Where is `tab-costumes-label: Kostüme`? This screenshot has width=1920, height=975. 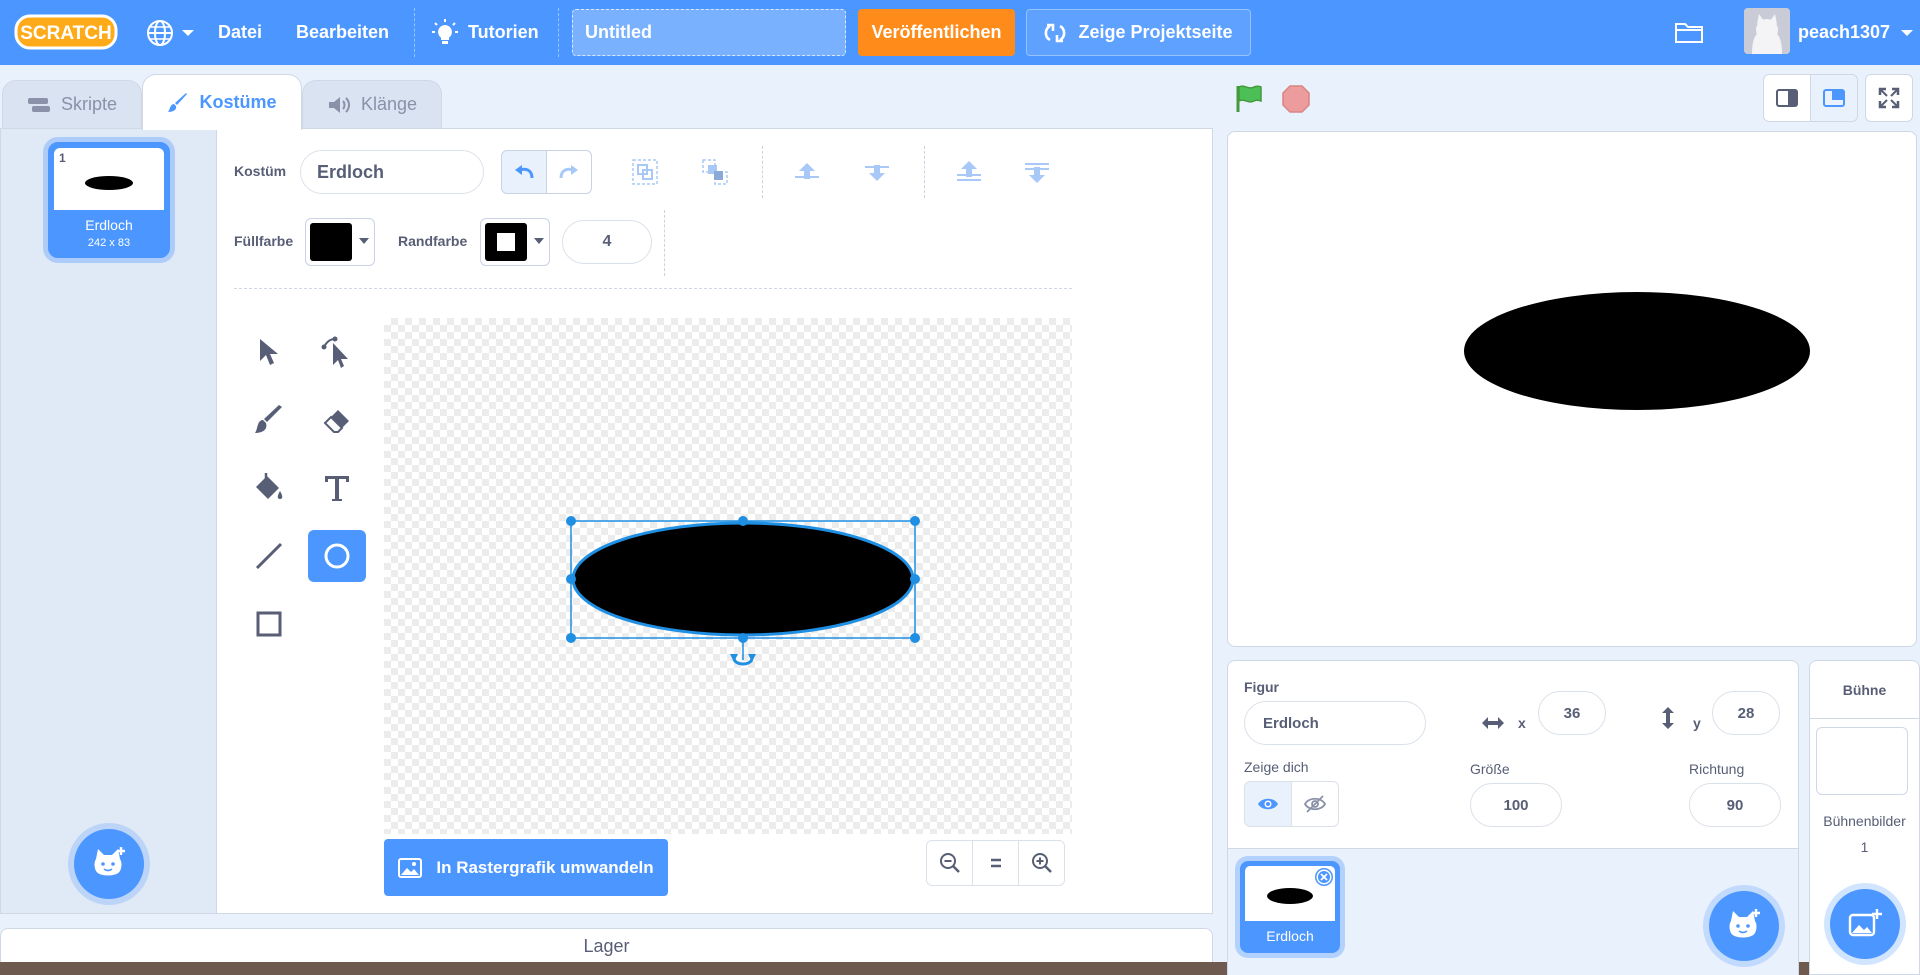 tab-costumes-label: Kostüme is located at coordinates (238, 102).